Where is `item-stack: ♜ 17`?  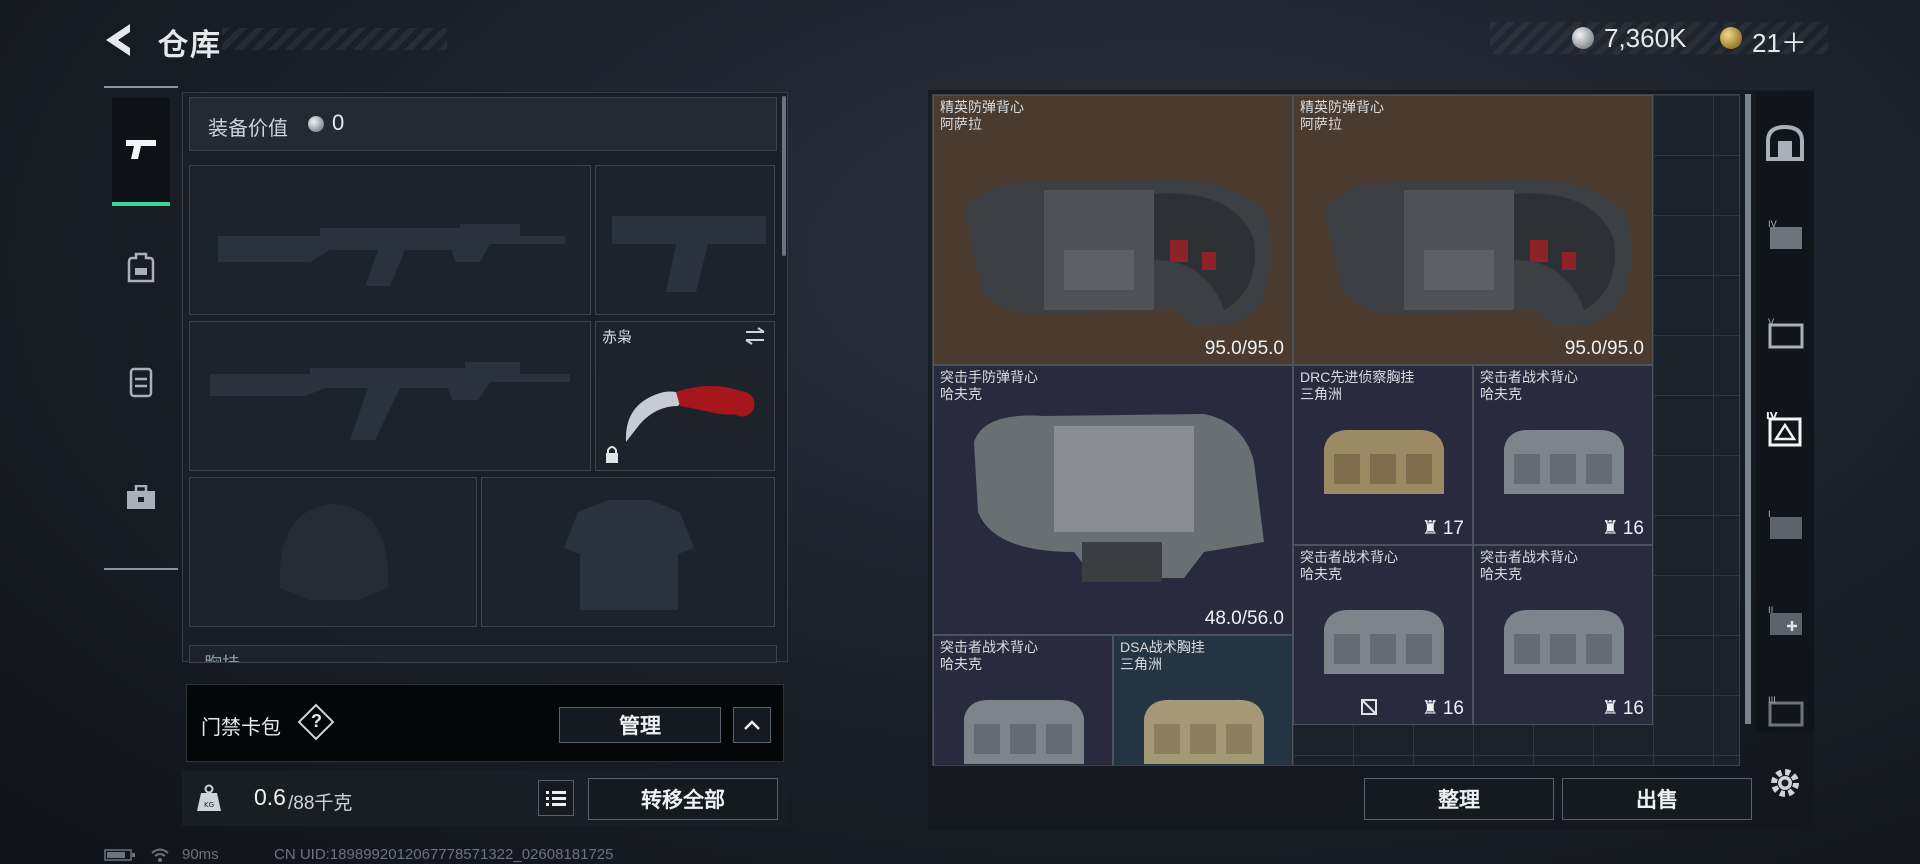 item-stack: ♜ 17 is located at coordinates (1442, 528).